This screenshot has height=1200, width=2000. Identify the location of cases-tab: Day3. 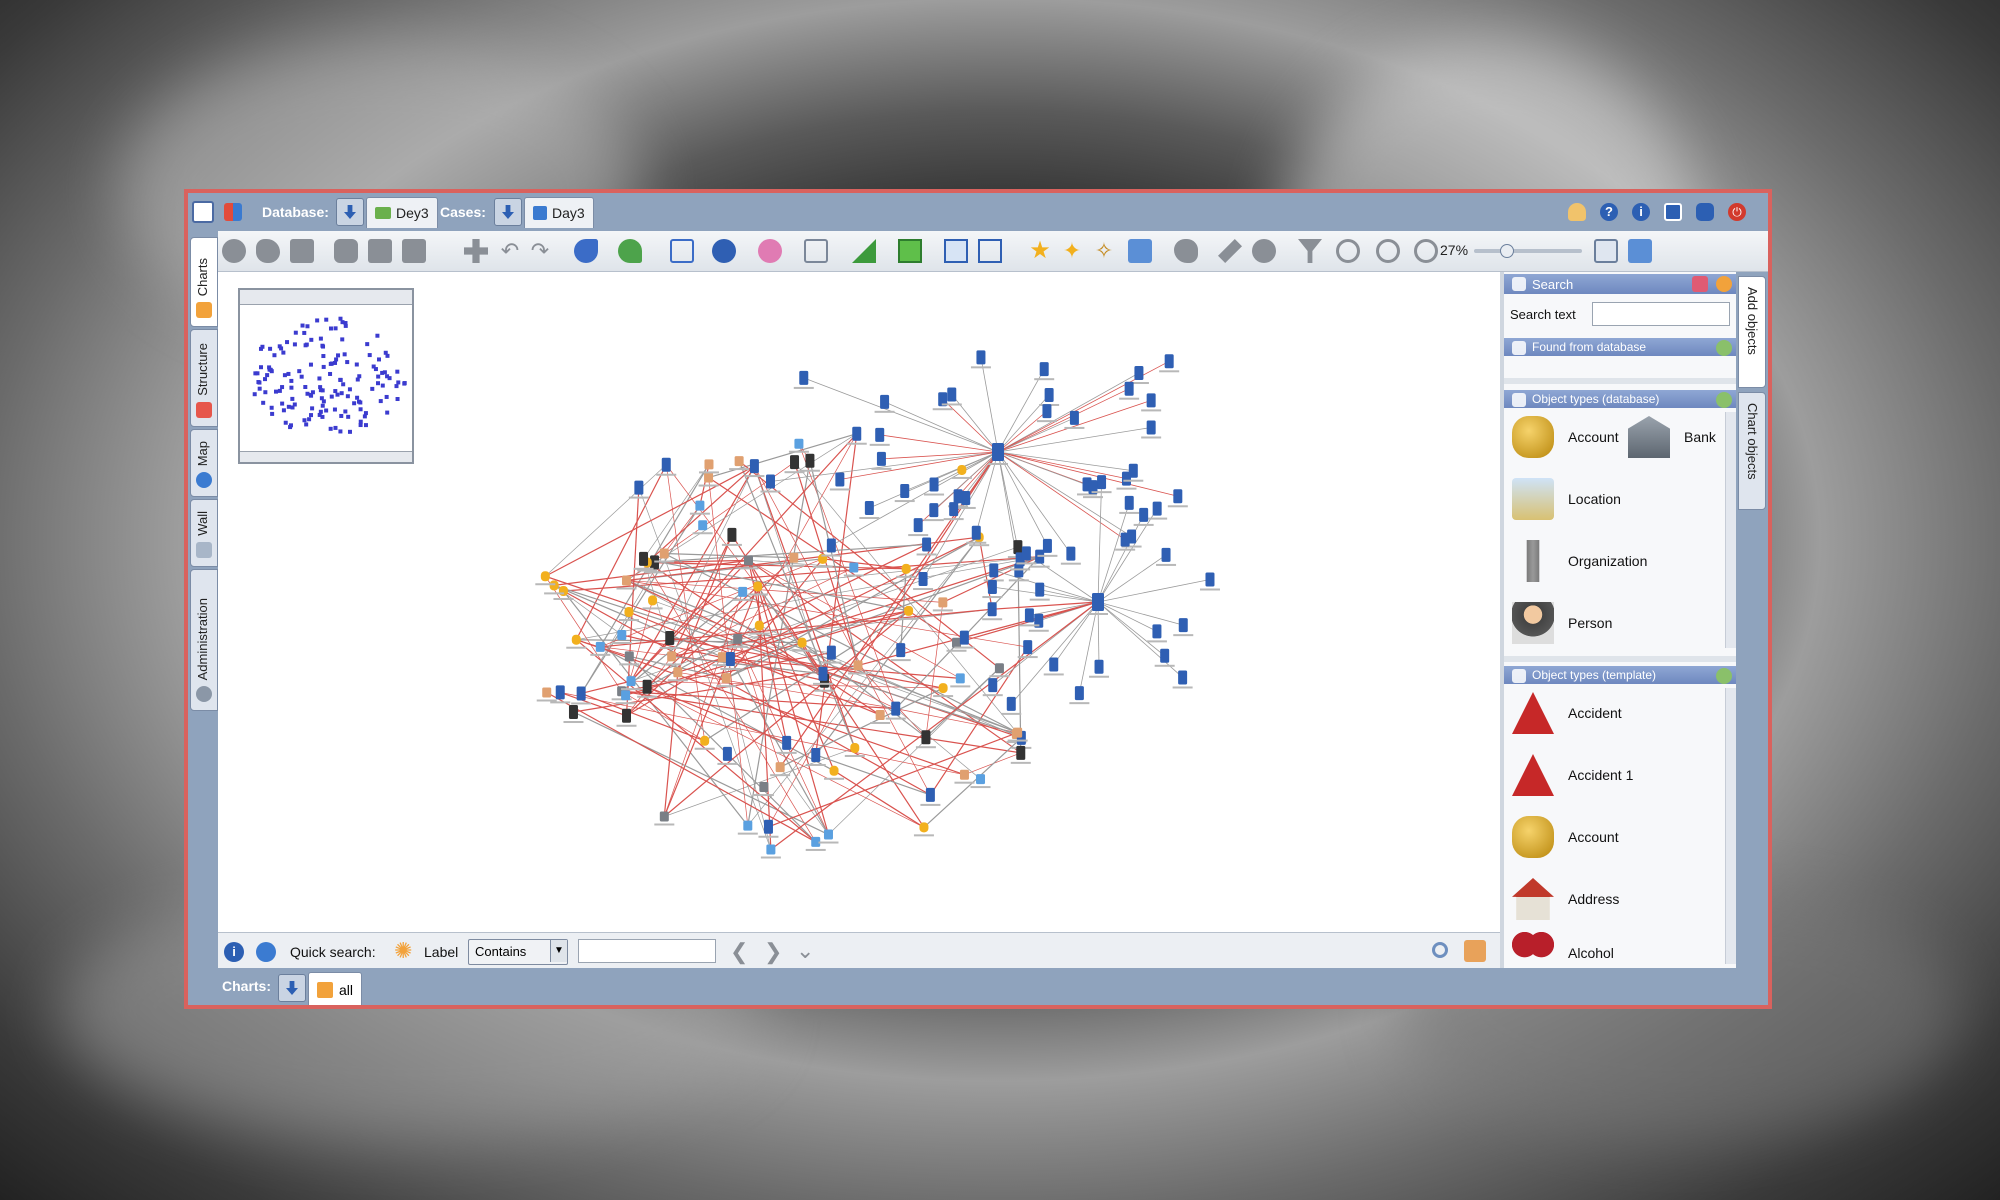
(559, 212).